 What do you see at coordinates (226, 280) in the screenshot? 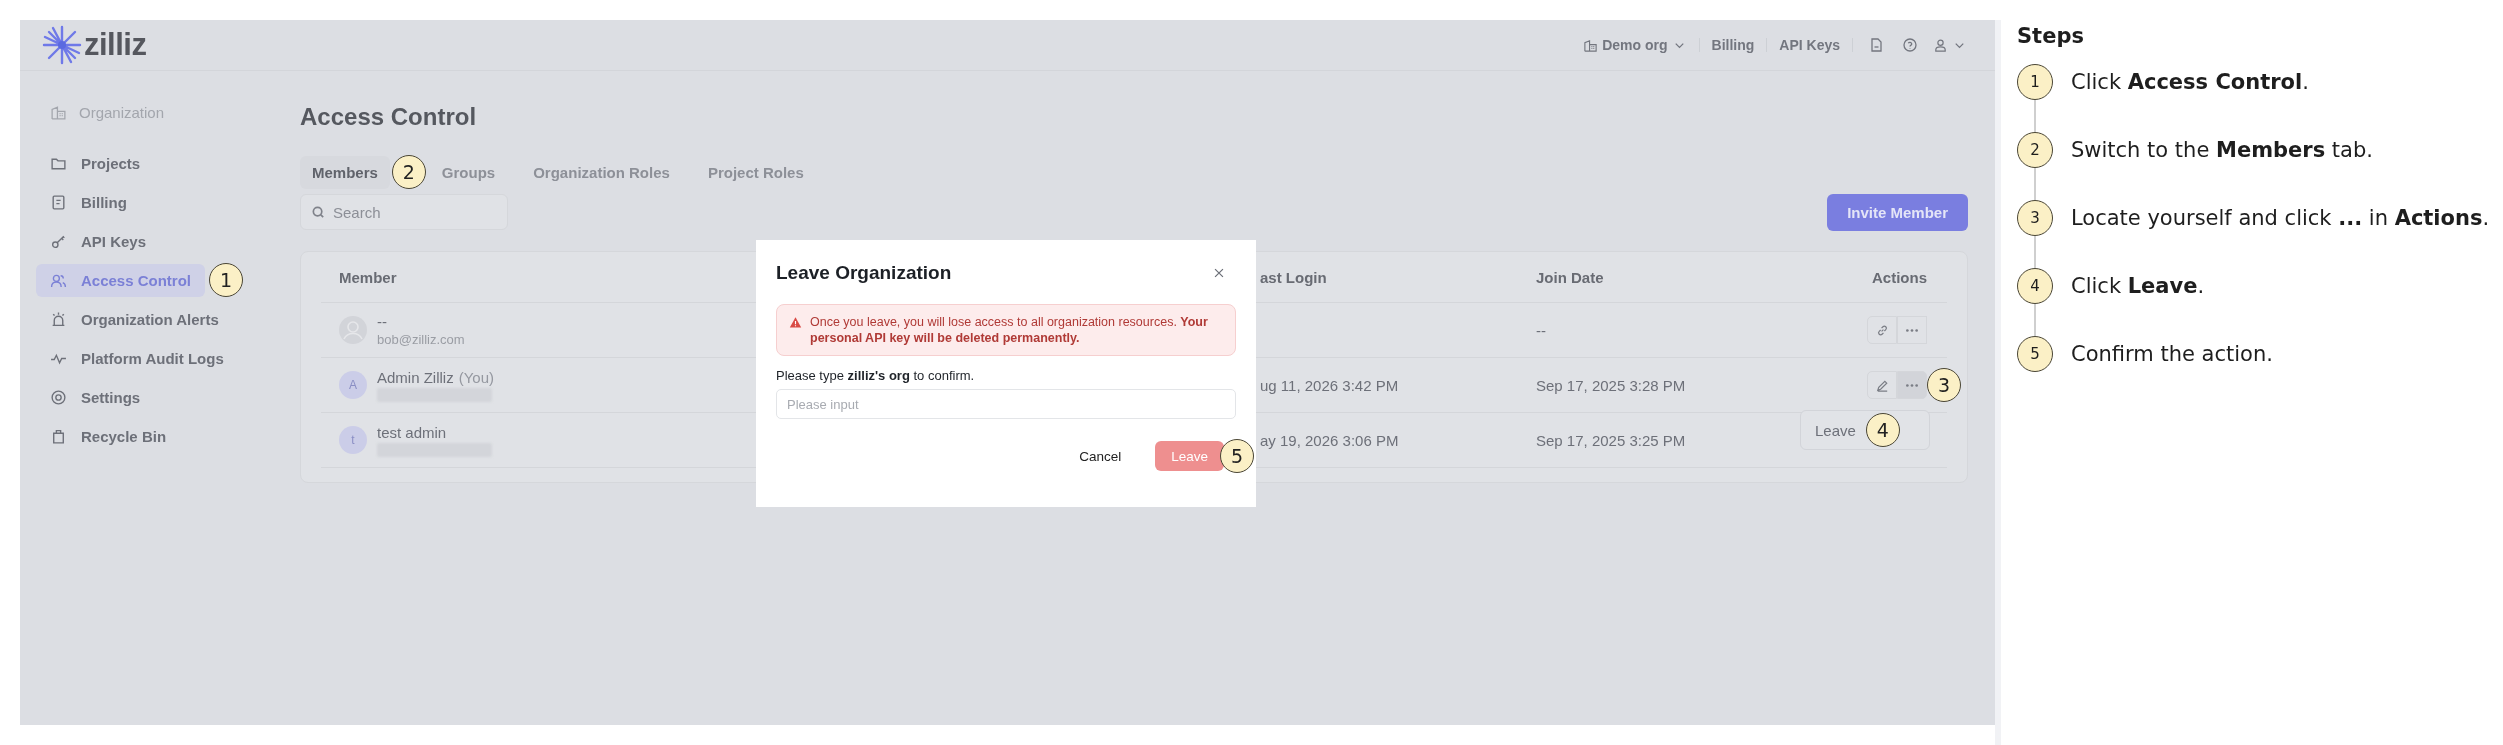
I see `step-marker: 1` at bounding box center [226, 280].